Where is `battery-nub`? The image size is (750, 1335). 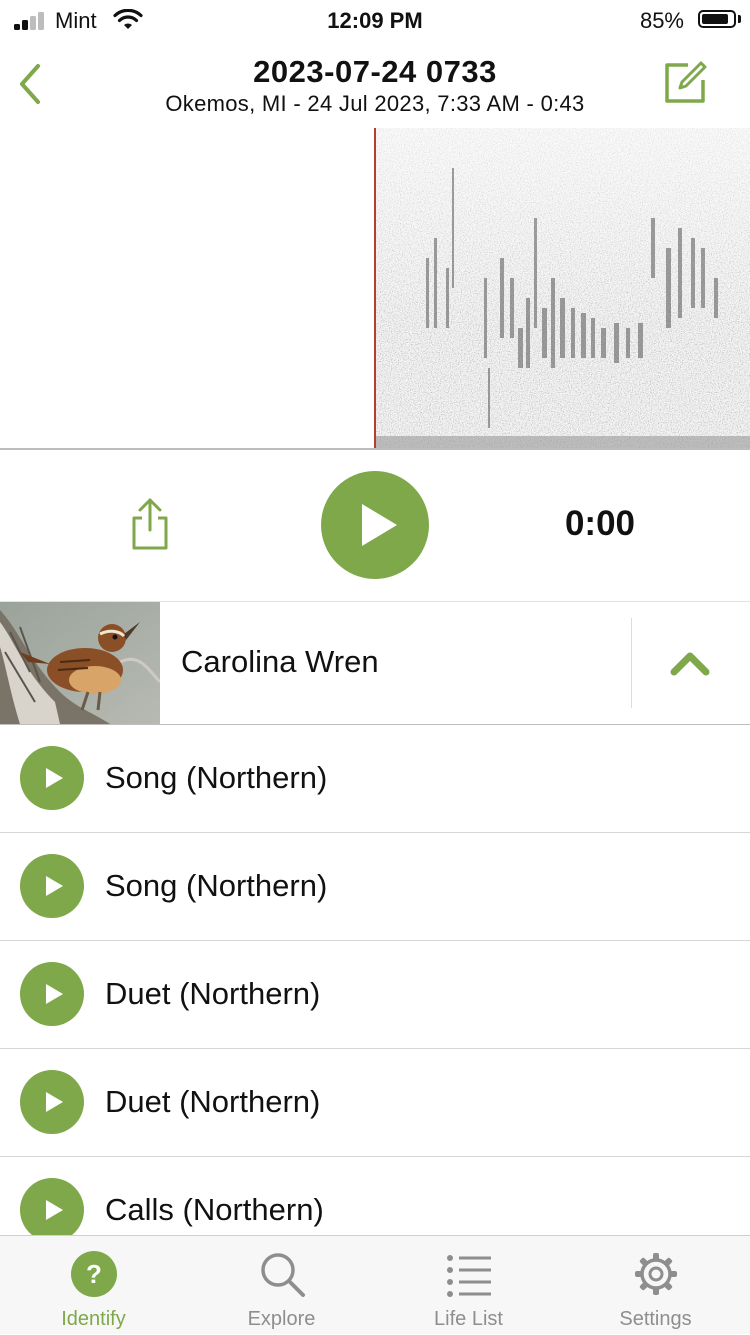 battery-nub is located at coordinates (739, 19).